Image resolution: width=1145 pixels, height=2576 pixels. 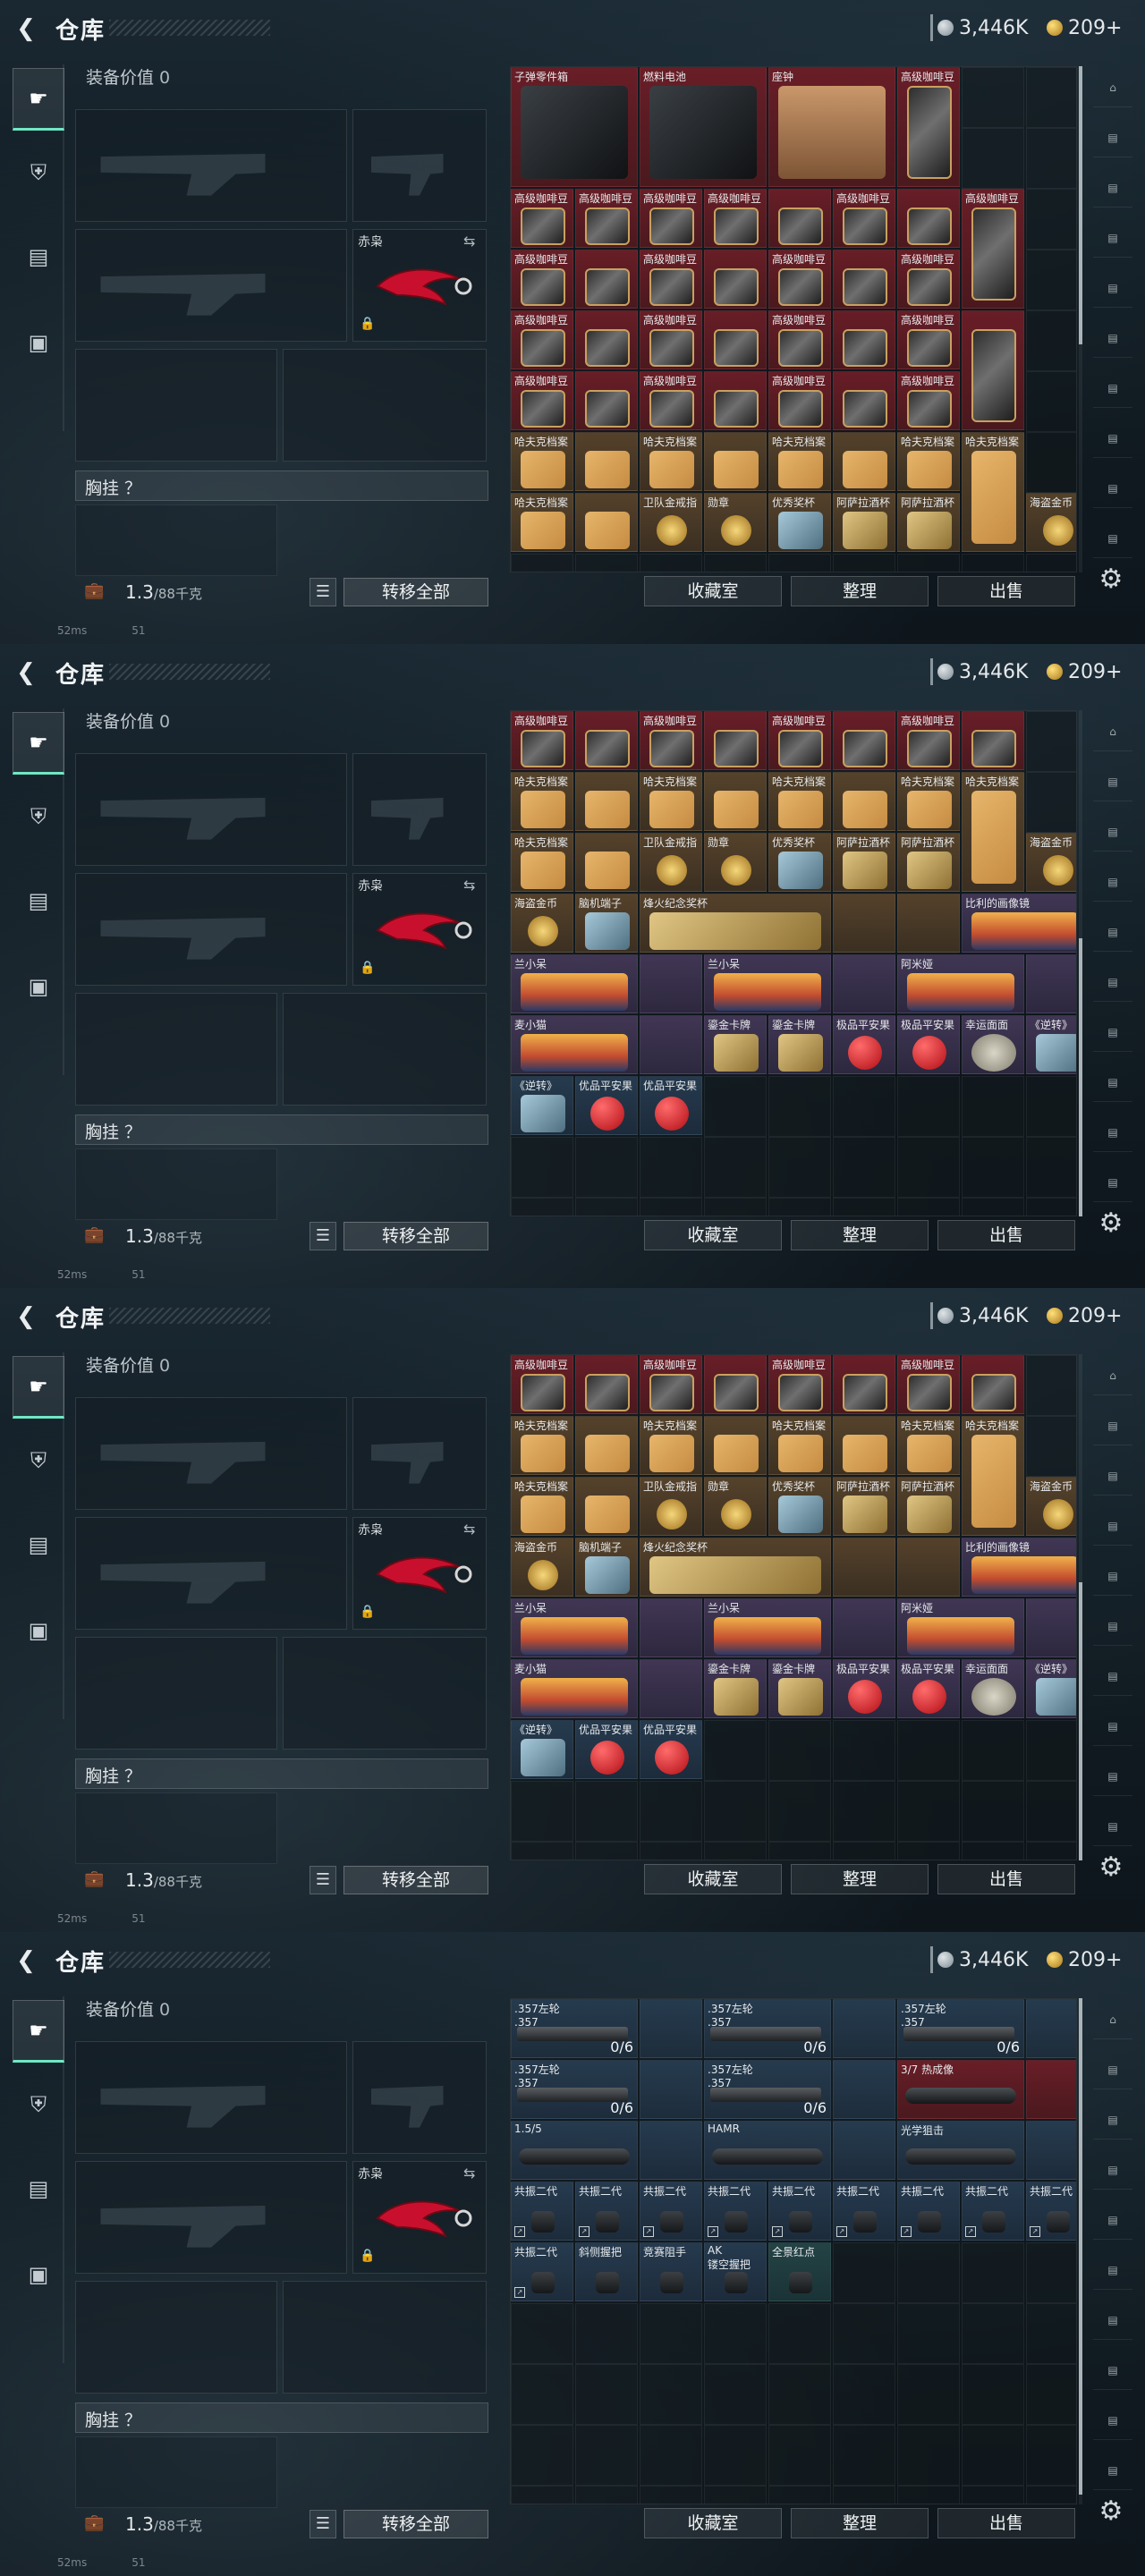 What do you see at coordinates (799, 1688) in the screenshot?
I see `storage-item: 鎏金卡牌` at bounding box center [799, 1688].